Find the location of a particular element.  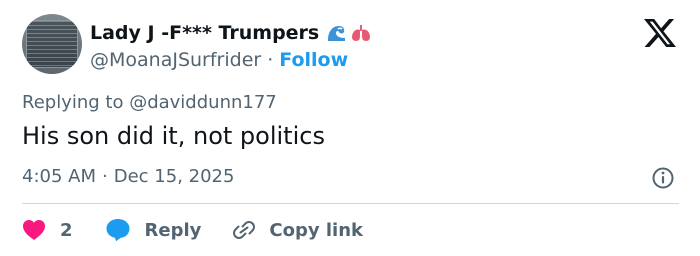

tweet-date: Dec 15, 2025 is located at coordinates (174, 176).